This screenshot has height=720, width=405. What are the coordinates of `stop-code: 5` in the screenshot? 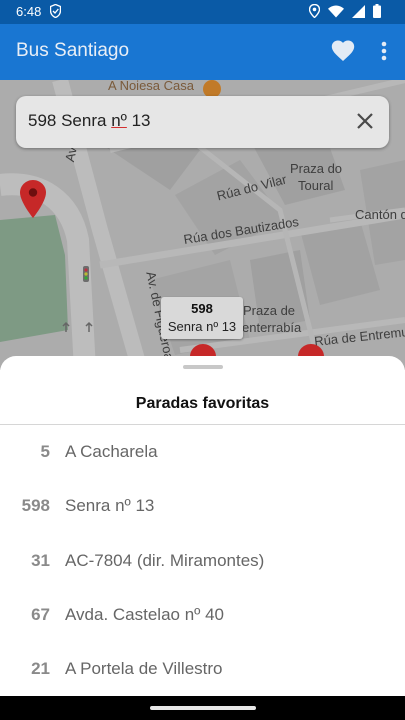 It's located at (45, 451).